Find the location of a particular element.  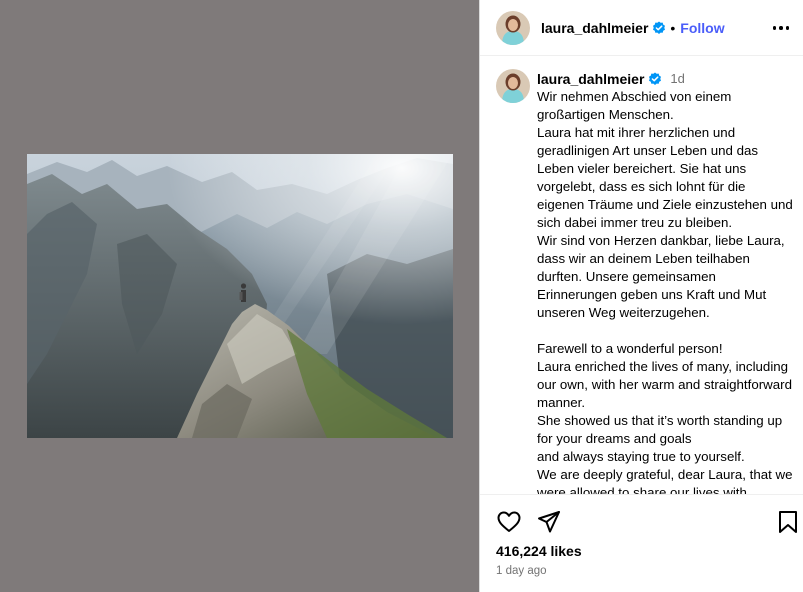

bookmark-icon is located at coordinates (788, 522).